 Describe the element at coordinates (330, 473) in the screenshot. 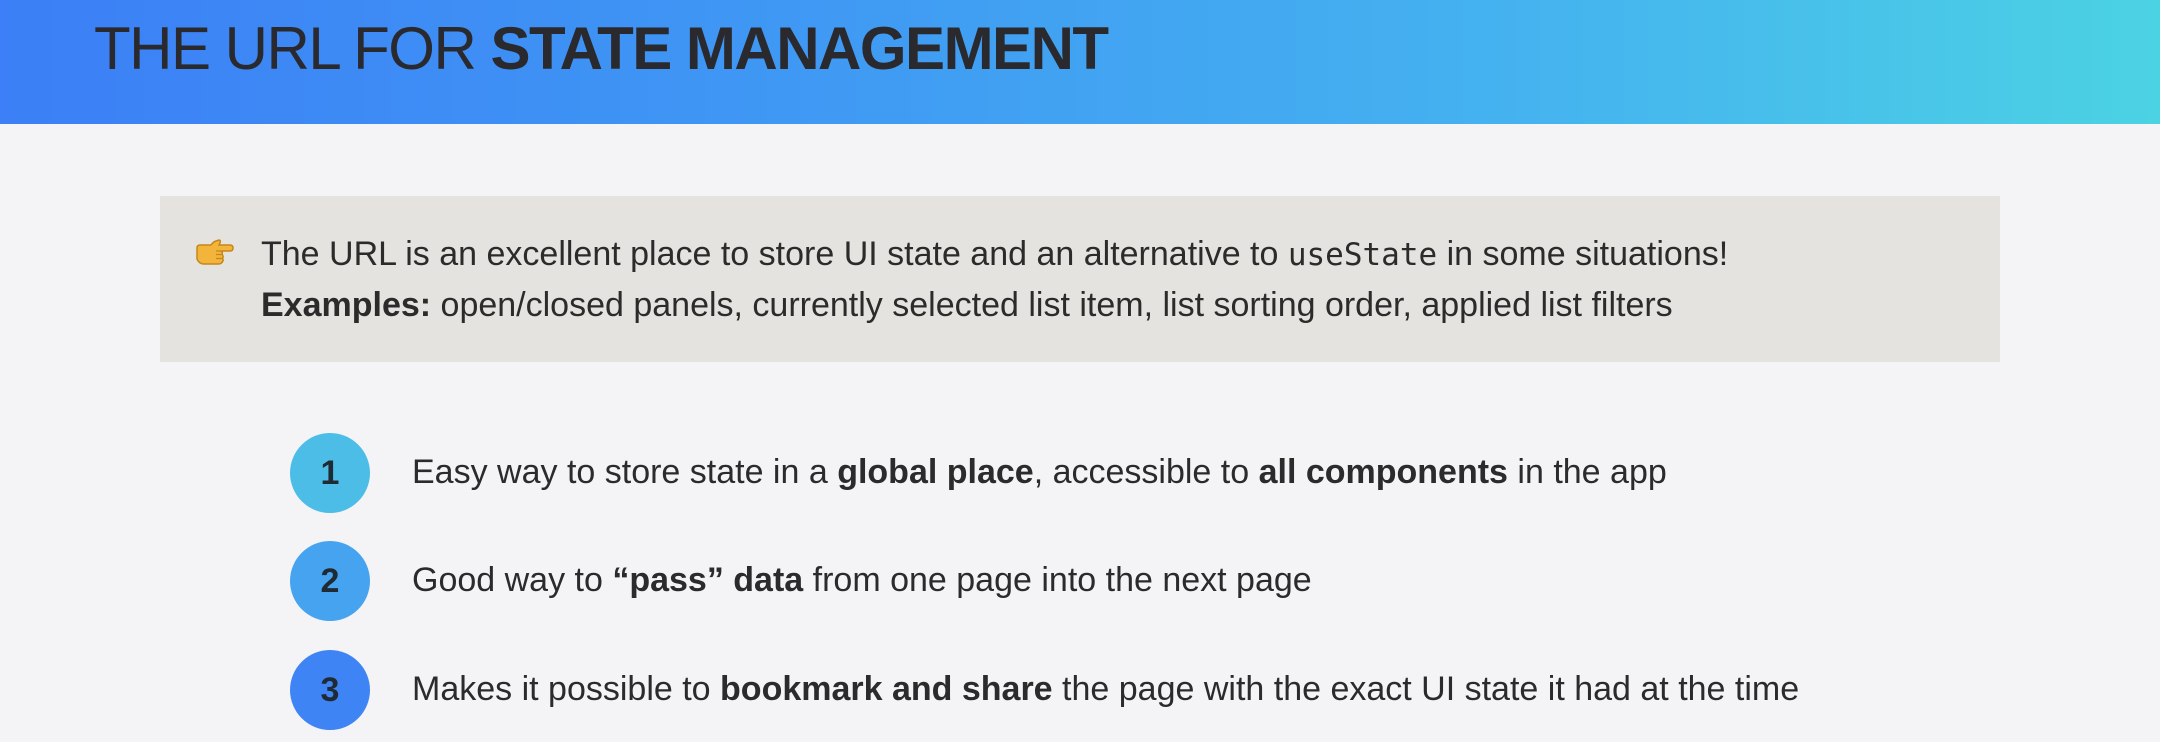

I see `number-badge: 1` at that location.